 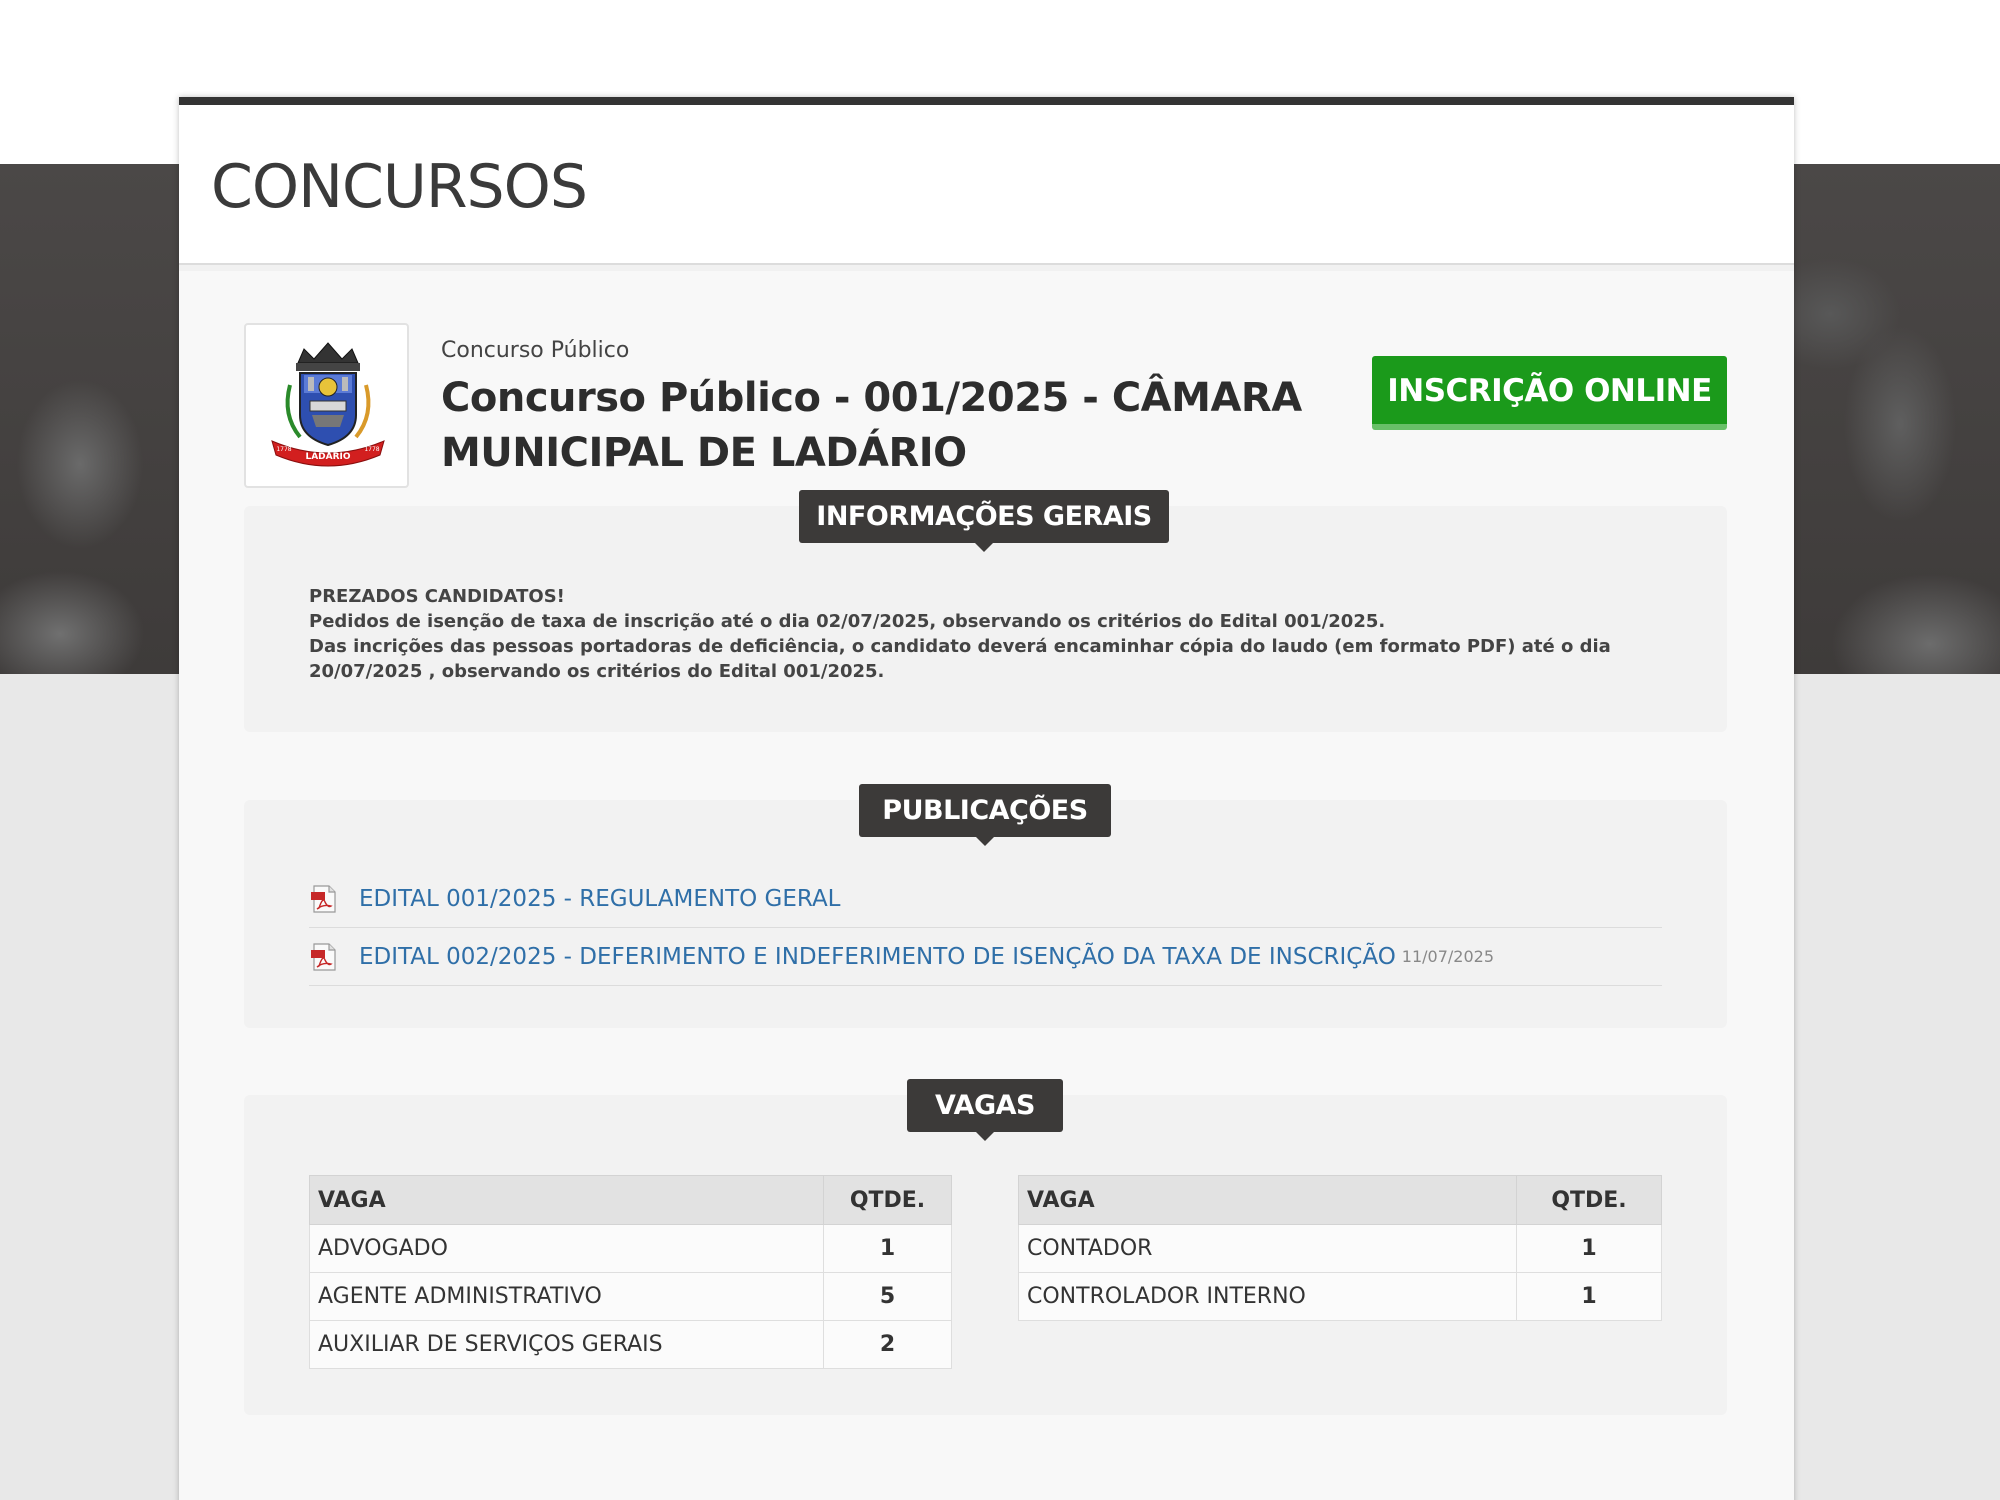 What do you see at coordinates (1267, 1296) in the screenshot?
I see `vacancy-name: CONTROLADOR INTERNO` at bounding box center [1267, 1296].